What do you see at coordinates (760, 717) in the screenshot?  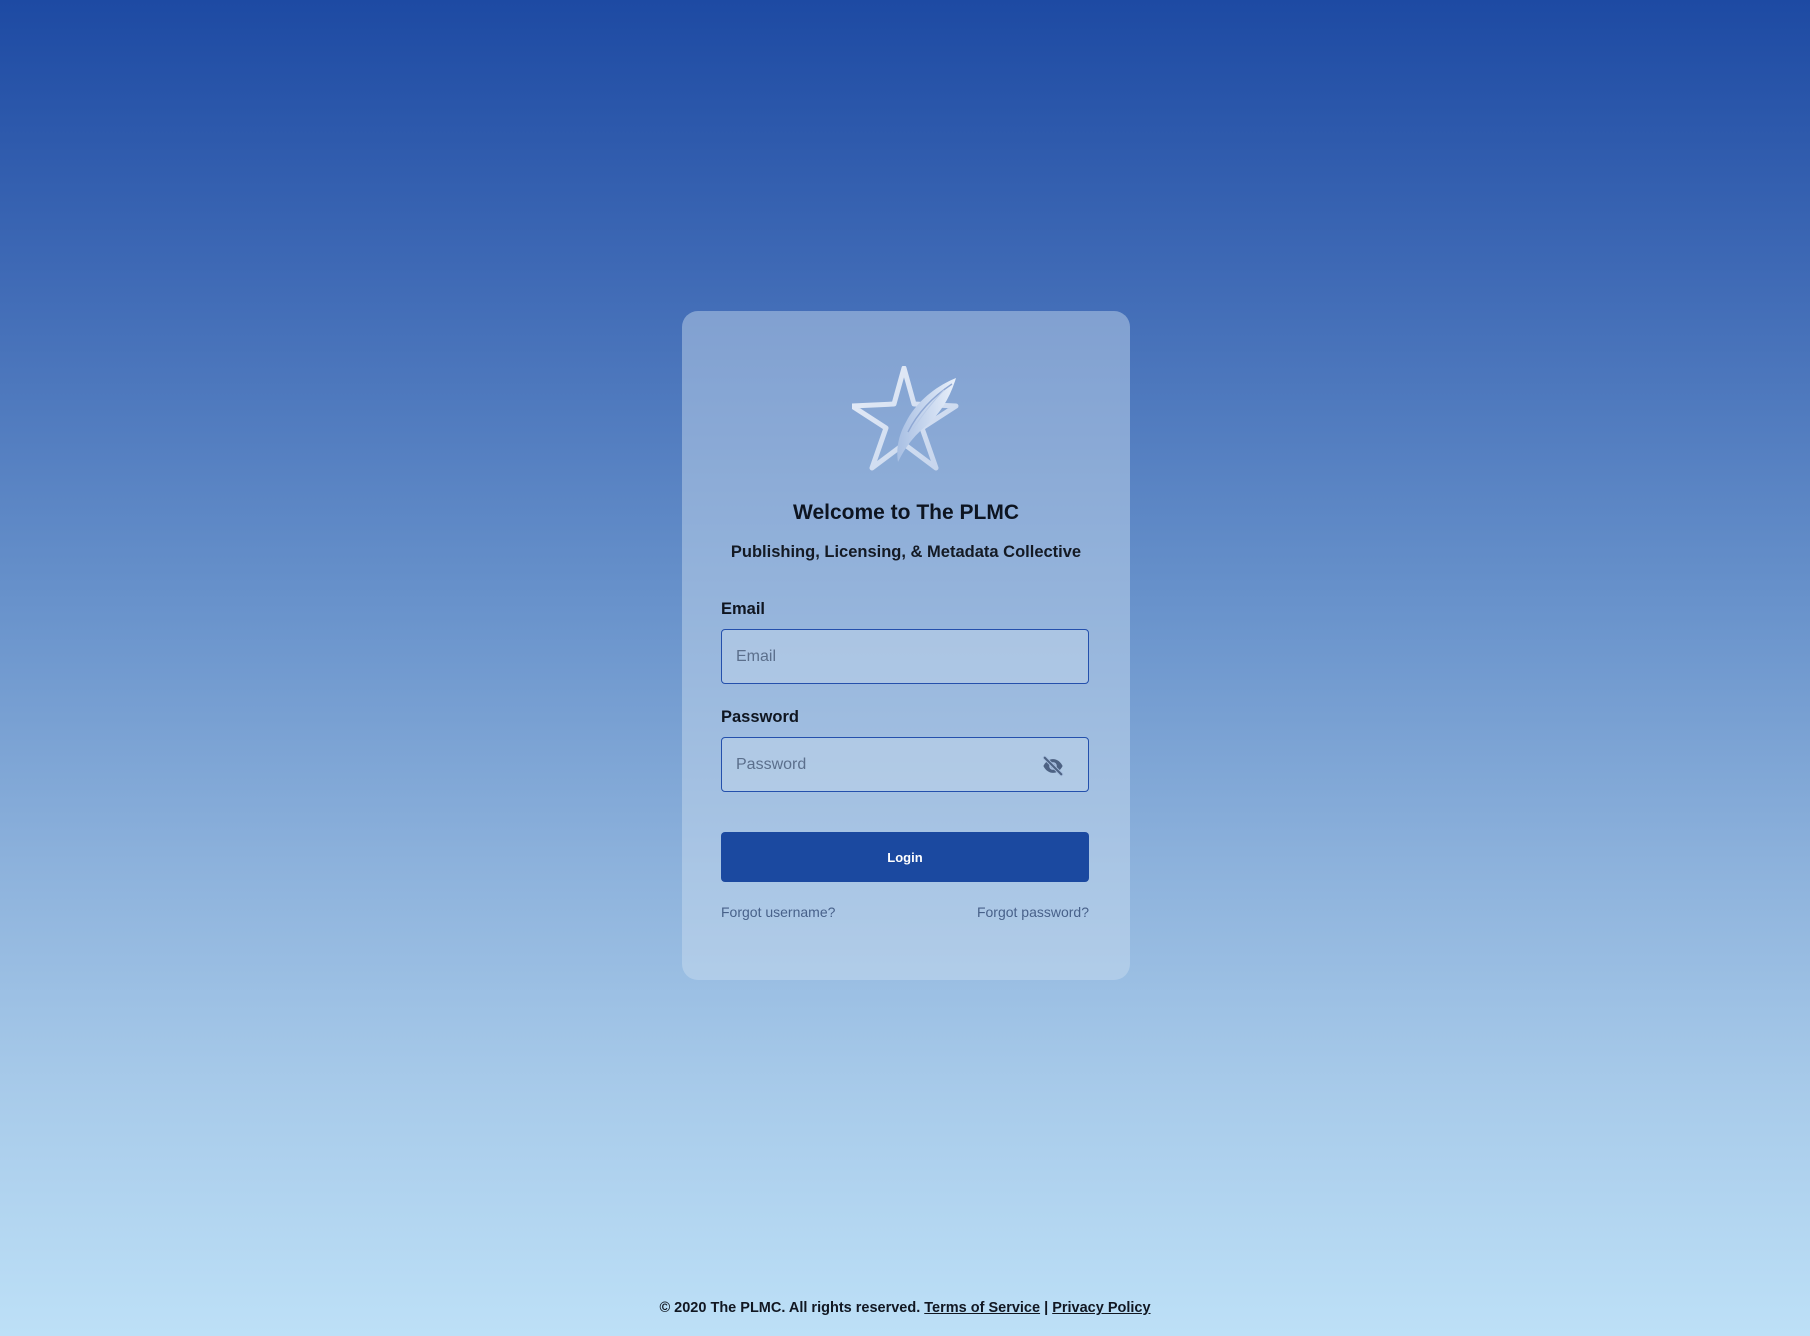 I see `password-label: Password` at bounding box center [760, 717].